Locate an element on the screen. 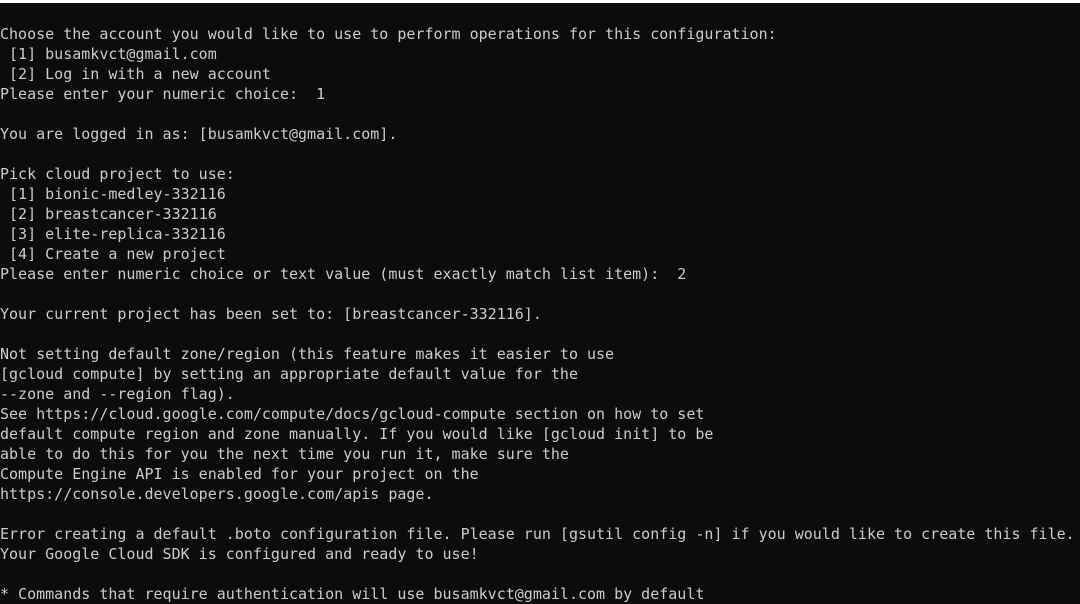  zone-notice-line: --zone and --region flag). is located at coordinates (117, 394).